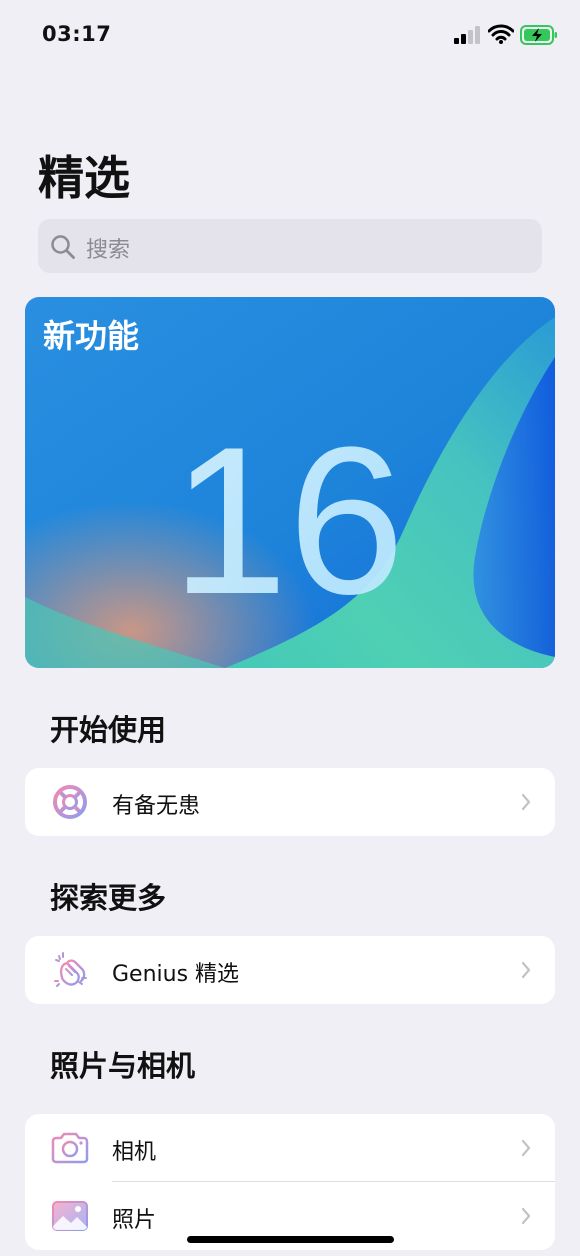 This screenshot has height=1256, width=580. What do you see at coordinates (108, 730) in the screenshot?
I see `section-title-get-started: 开始使用` at bounding box center [108, 730].